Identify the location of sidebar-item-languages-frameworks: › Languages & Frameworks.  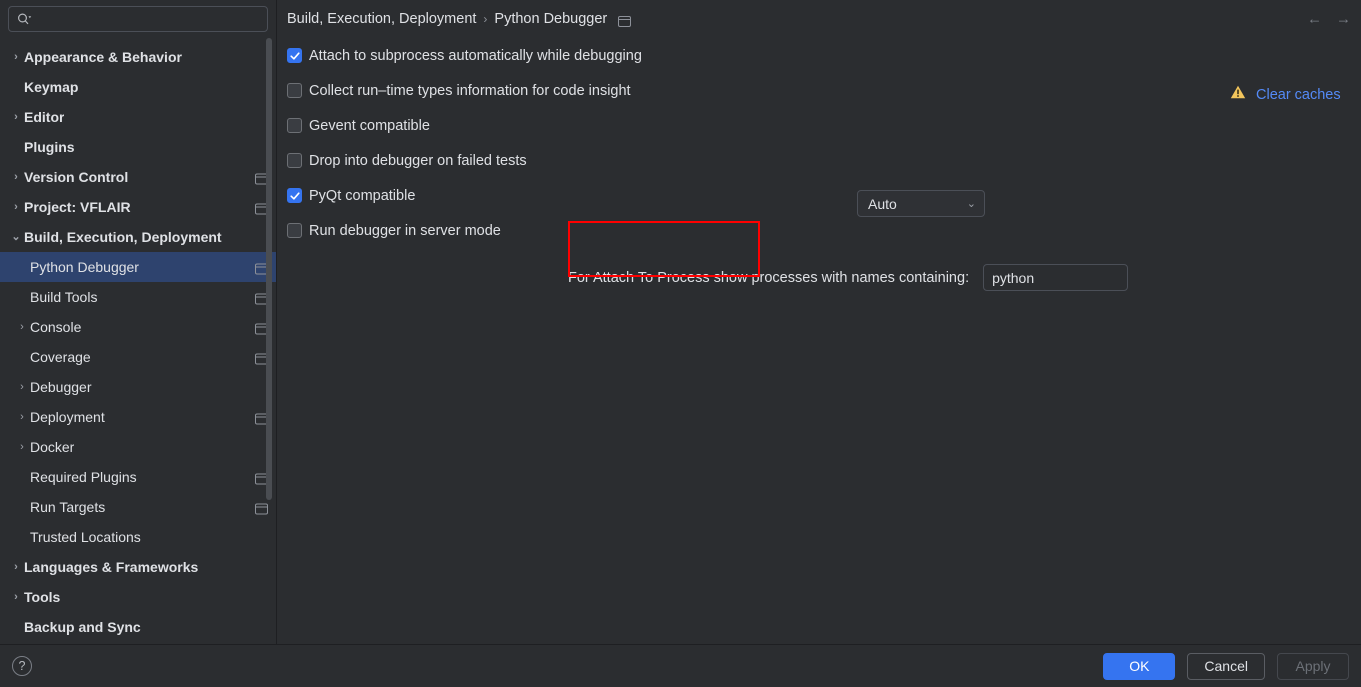
(138, 567).